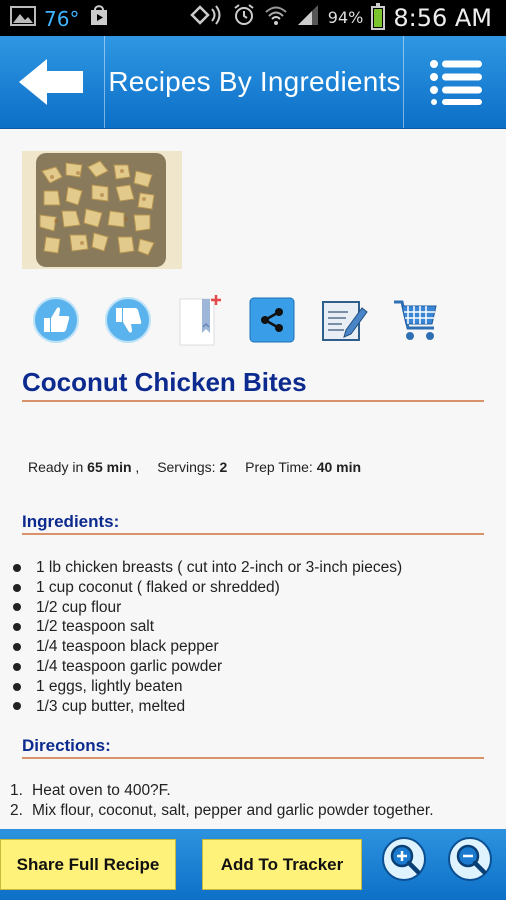  I want to click on zoom-in-icon, so click(404, 859).